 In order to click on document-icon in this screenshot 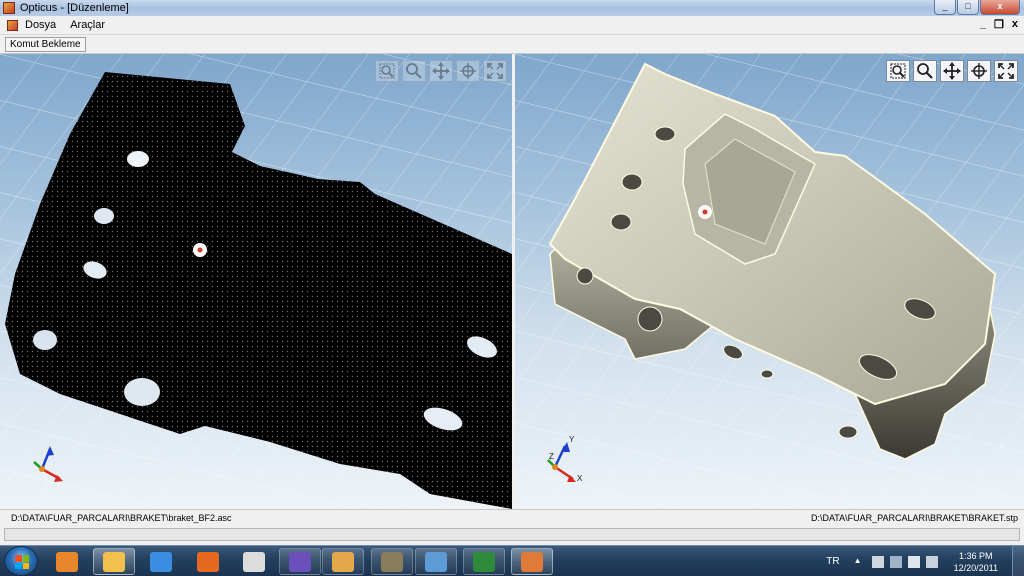, I will do `click(12, 25)`.